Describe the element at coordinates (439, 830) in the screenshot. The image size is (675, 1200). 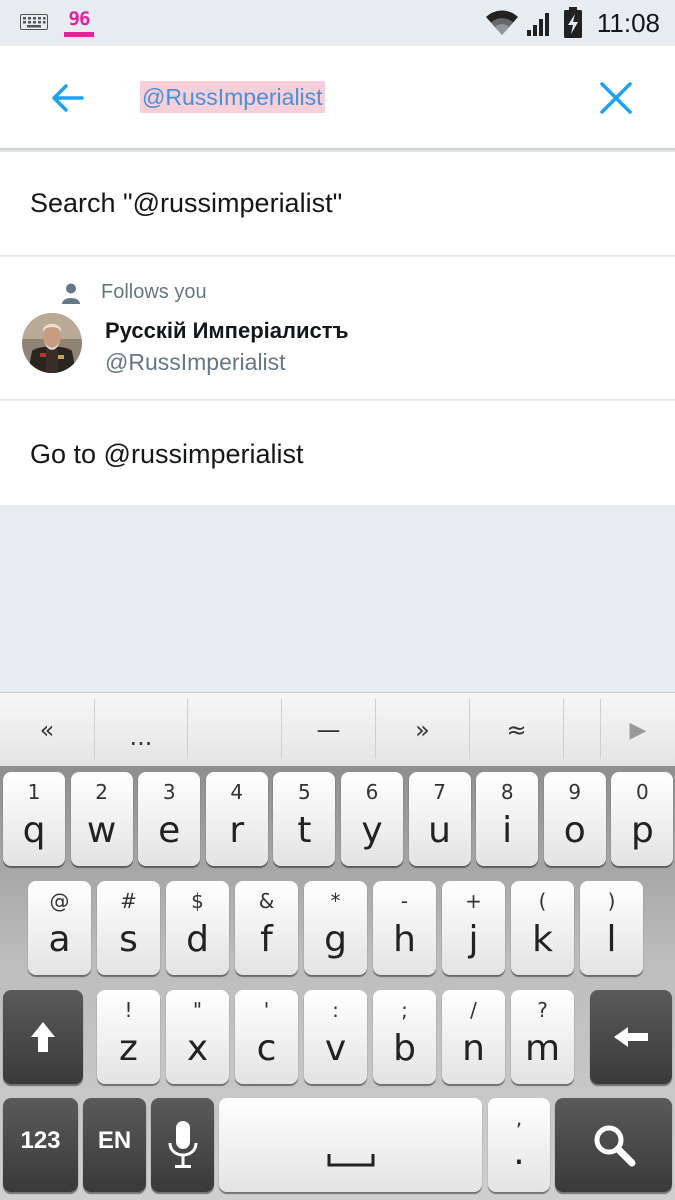
I see `key-label: u` at that location.